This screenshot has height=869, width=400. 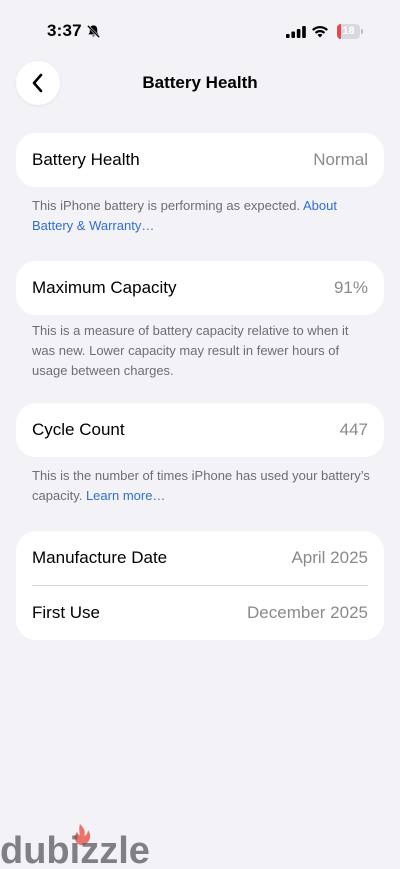 I want to click on first-use-row: First Use December 2025, so click(x=200, y=613).